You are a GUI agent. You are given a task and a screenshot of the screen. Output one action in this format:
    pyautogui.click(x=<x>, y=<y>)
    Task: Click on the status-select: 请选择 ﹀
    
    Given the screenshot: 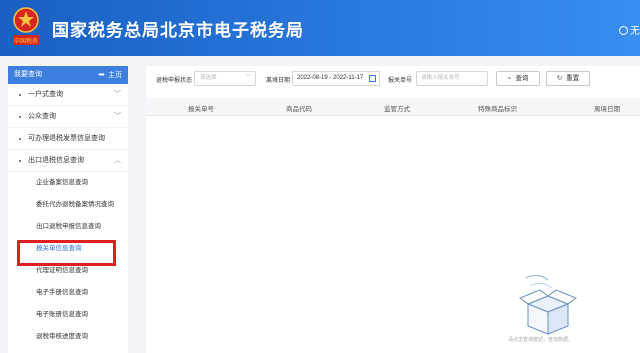 What is the action you would take?
    pyautogui.click(x=225, y=78)
    